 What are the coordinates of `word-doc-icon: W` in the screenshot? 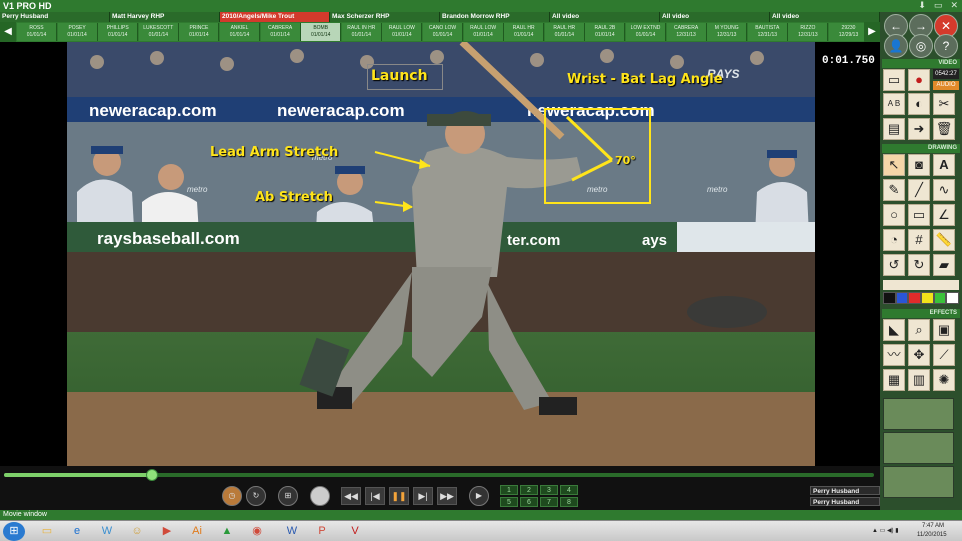 It's located at (292, 531).